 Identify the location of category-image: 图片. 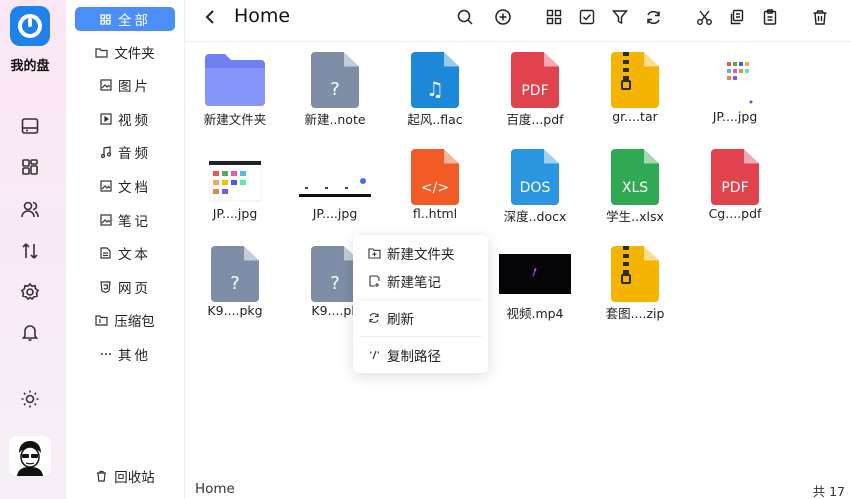
(125, 85).